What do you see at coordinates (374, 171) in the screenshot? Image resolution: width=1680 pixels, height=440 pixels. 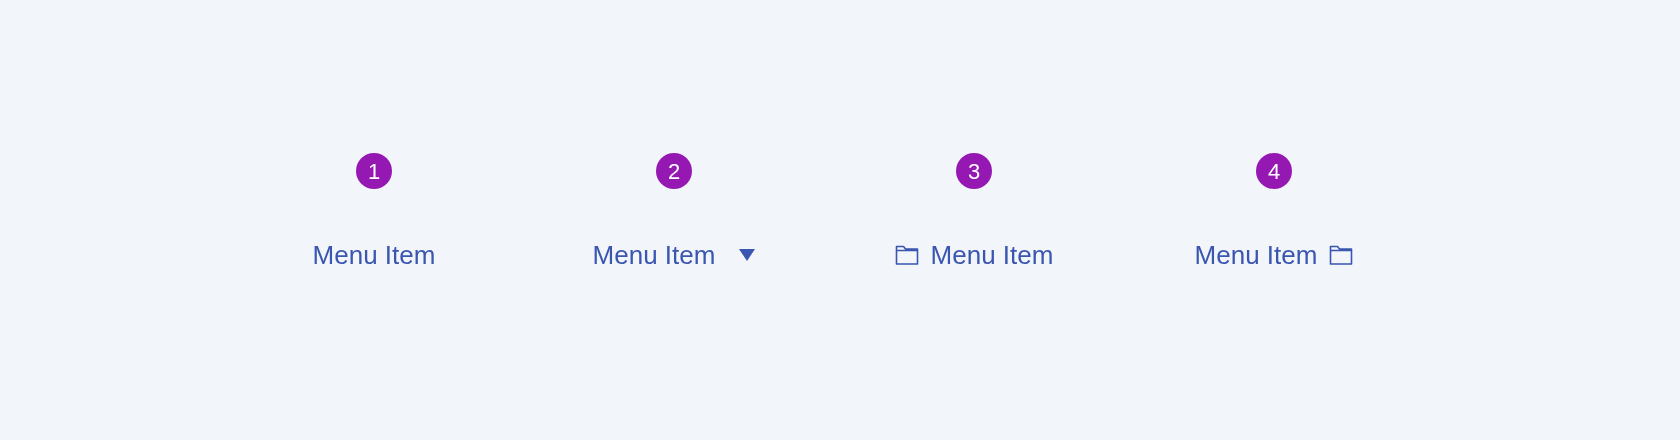 I see `number-badge: 1` at bounding box center [374, 171].